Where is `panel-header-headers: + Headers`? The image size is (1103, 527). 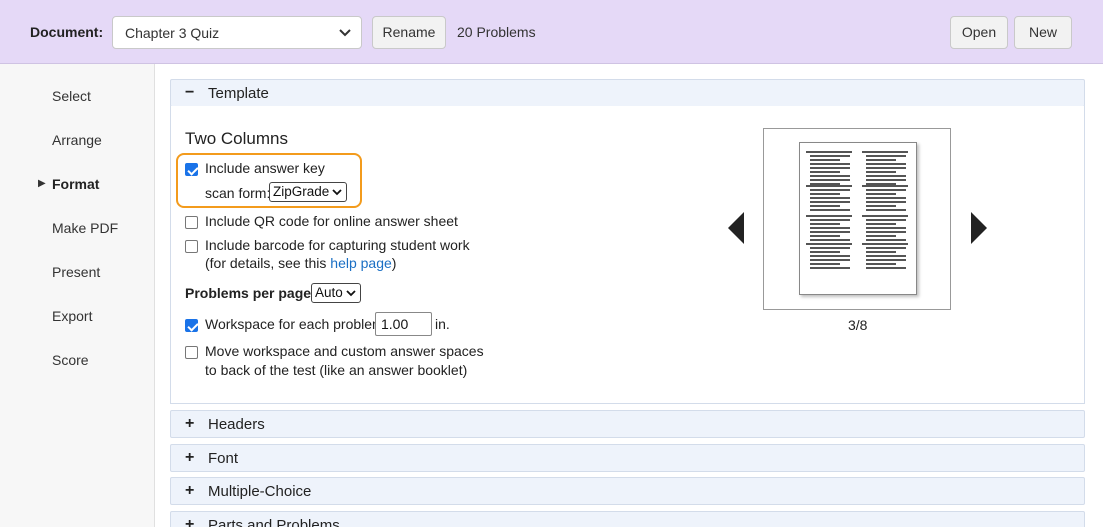
panel-header-headers: + Headers is located at coordinates (627, 424).